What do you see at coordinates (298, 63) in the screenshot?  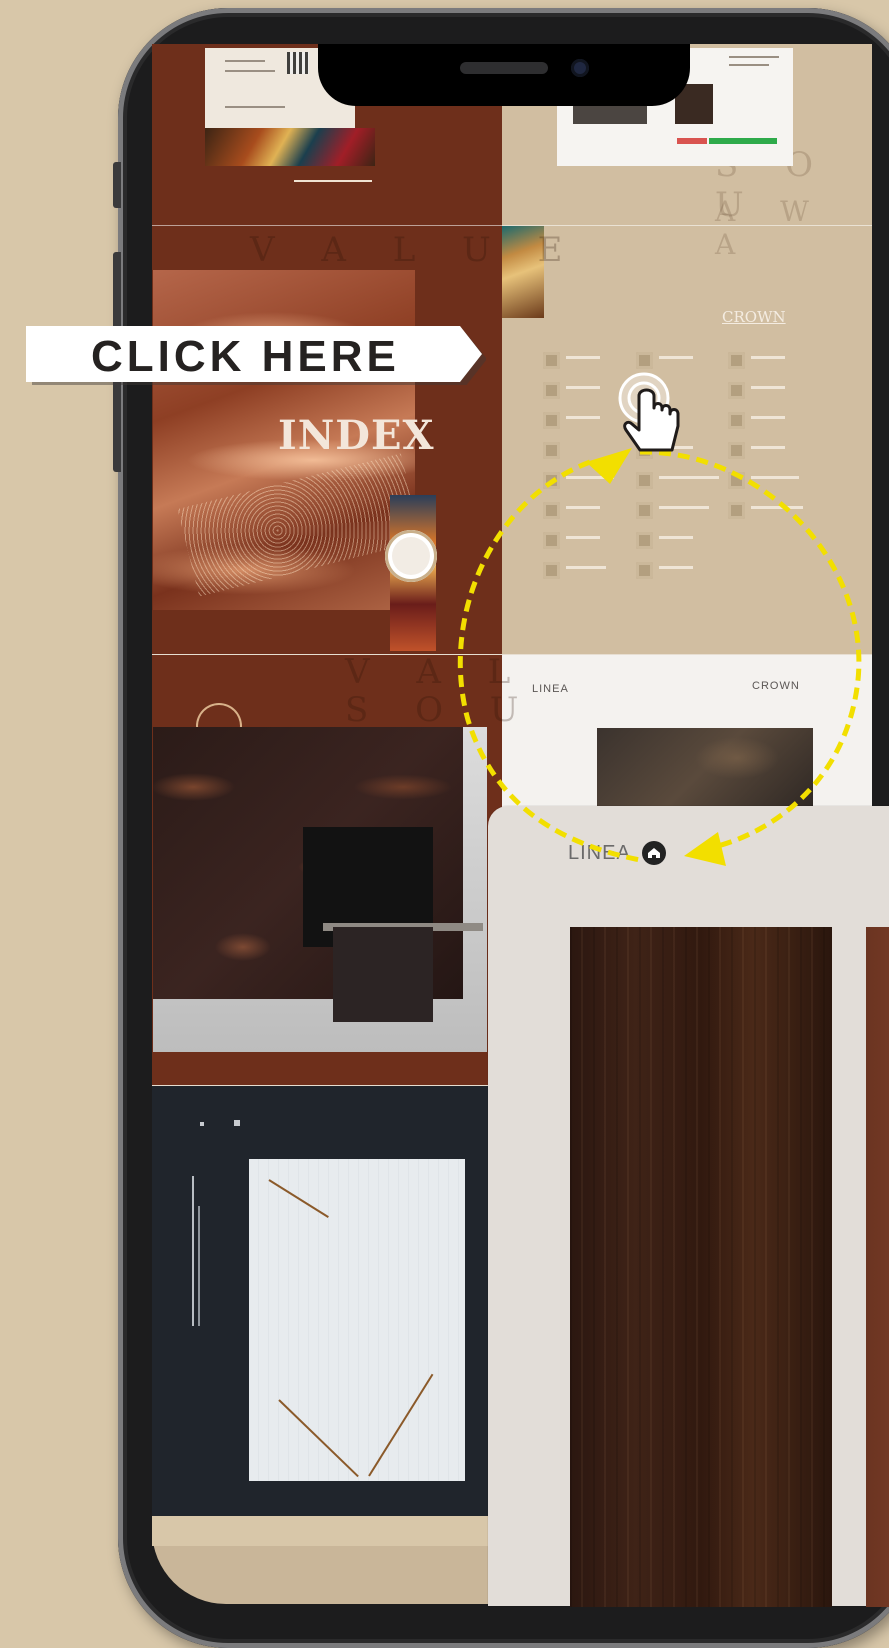 I see `qr-code-icon` at bounding box center [298, 63].